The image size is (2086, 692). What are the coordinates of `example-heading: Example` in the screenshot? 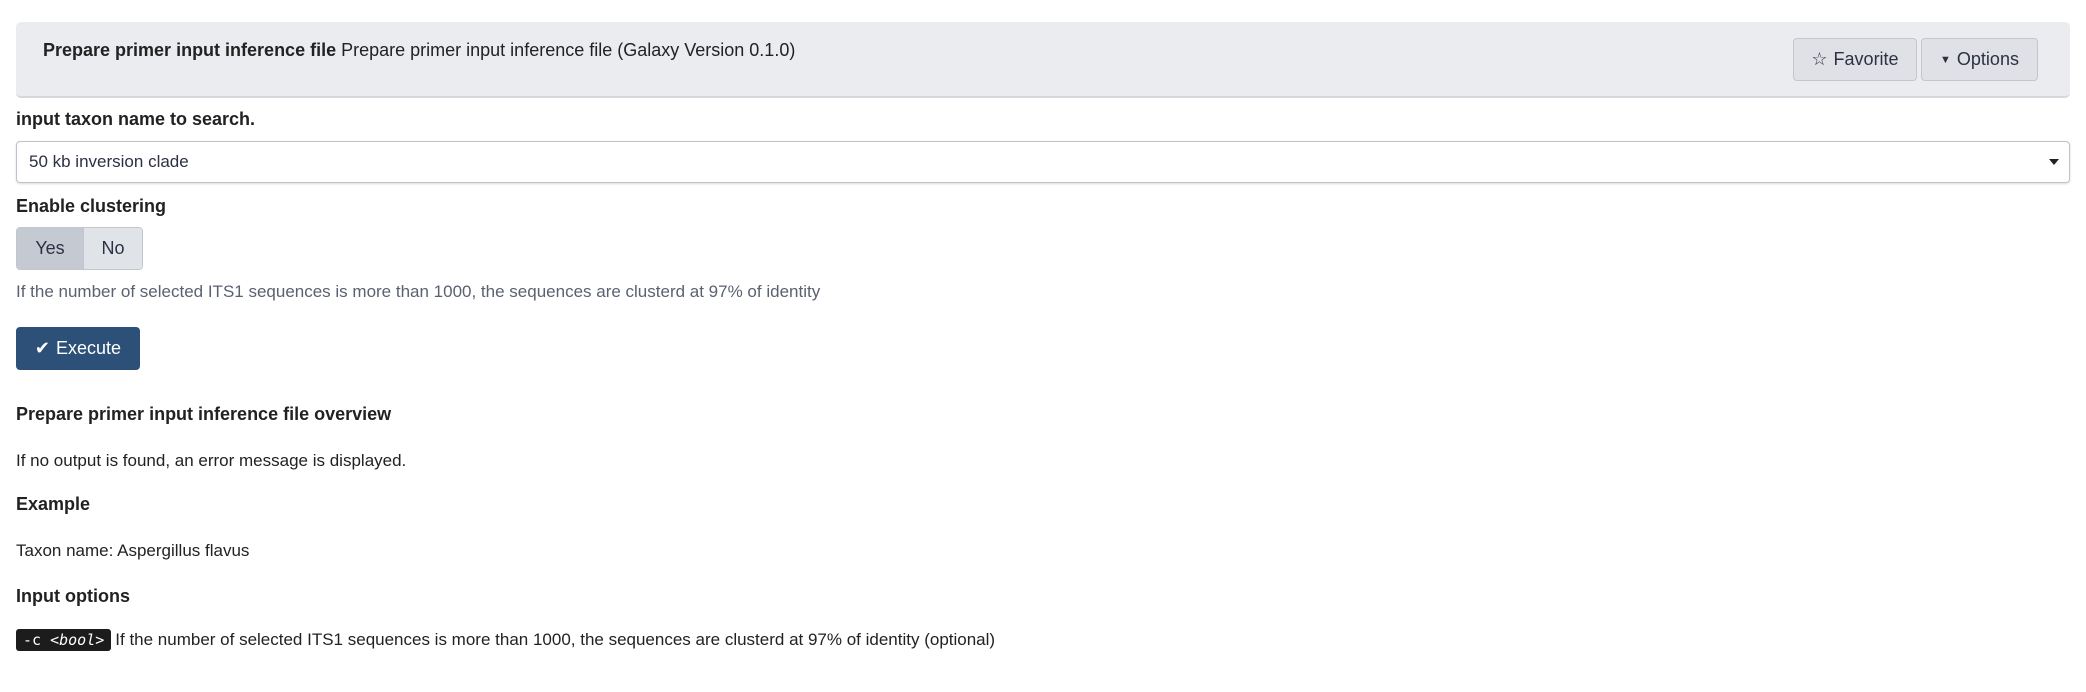 It's located at (53, 504).